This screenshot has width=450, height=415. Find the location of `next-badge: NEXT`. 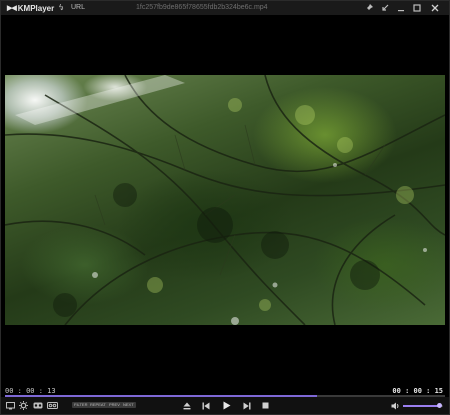

next-badge: NEXT is located at coordinates (128, 405).